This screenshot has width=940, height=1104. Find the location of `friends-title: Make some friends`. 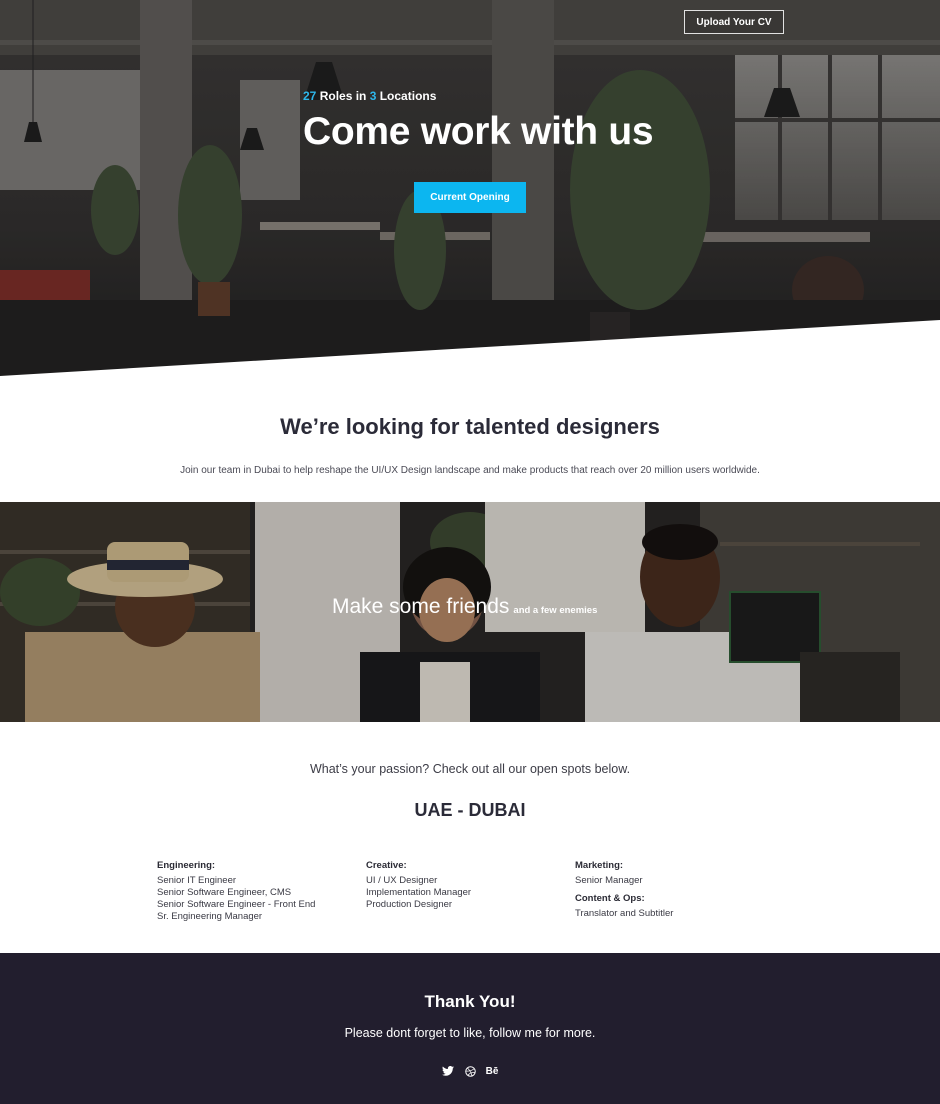

friends-title: Make some friends is located at coordinates (421, 606).